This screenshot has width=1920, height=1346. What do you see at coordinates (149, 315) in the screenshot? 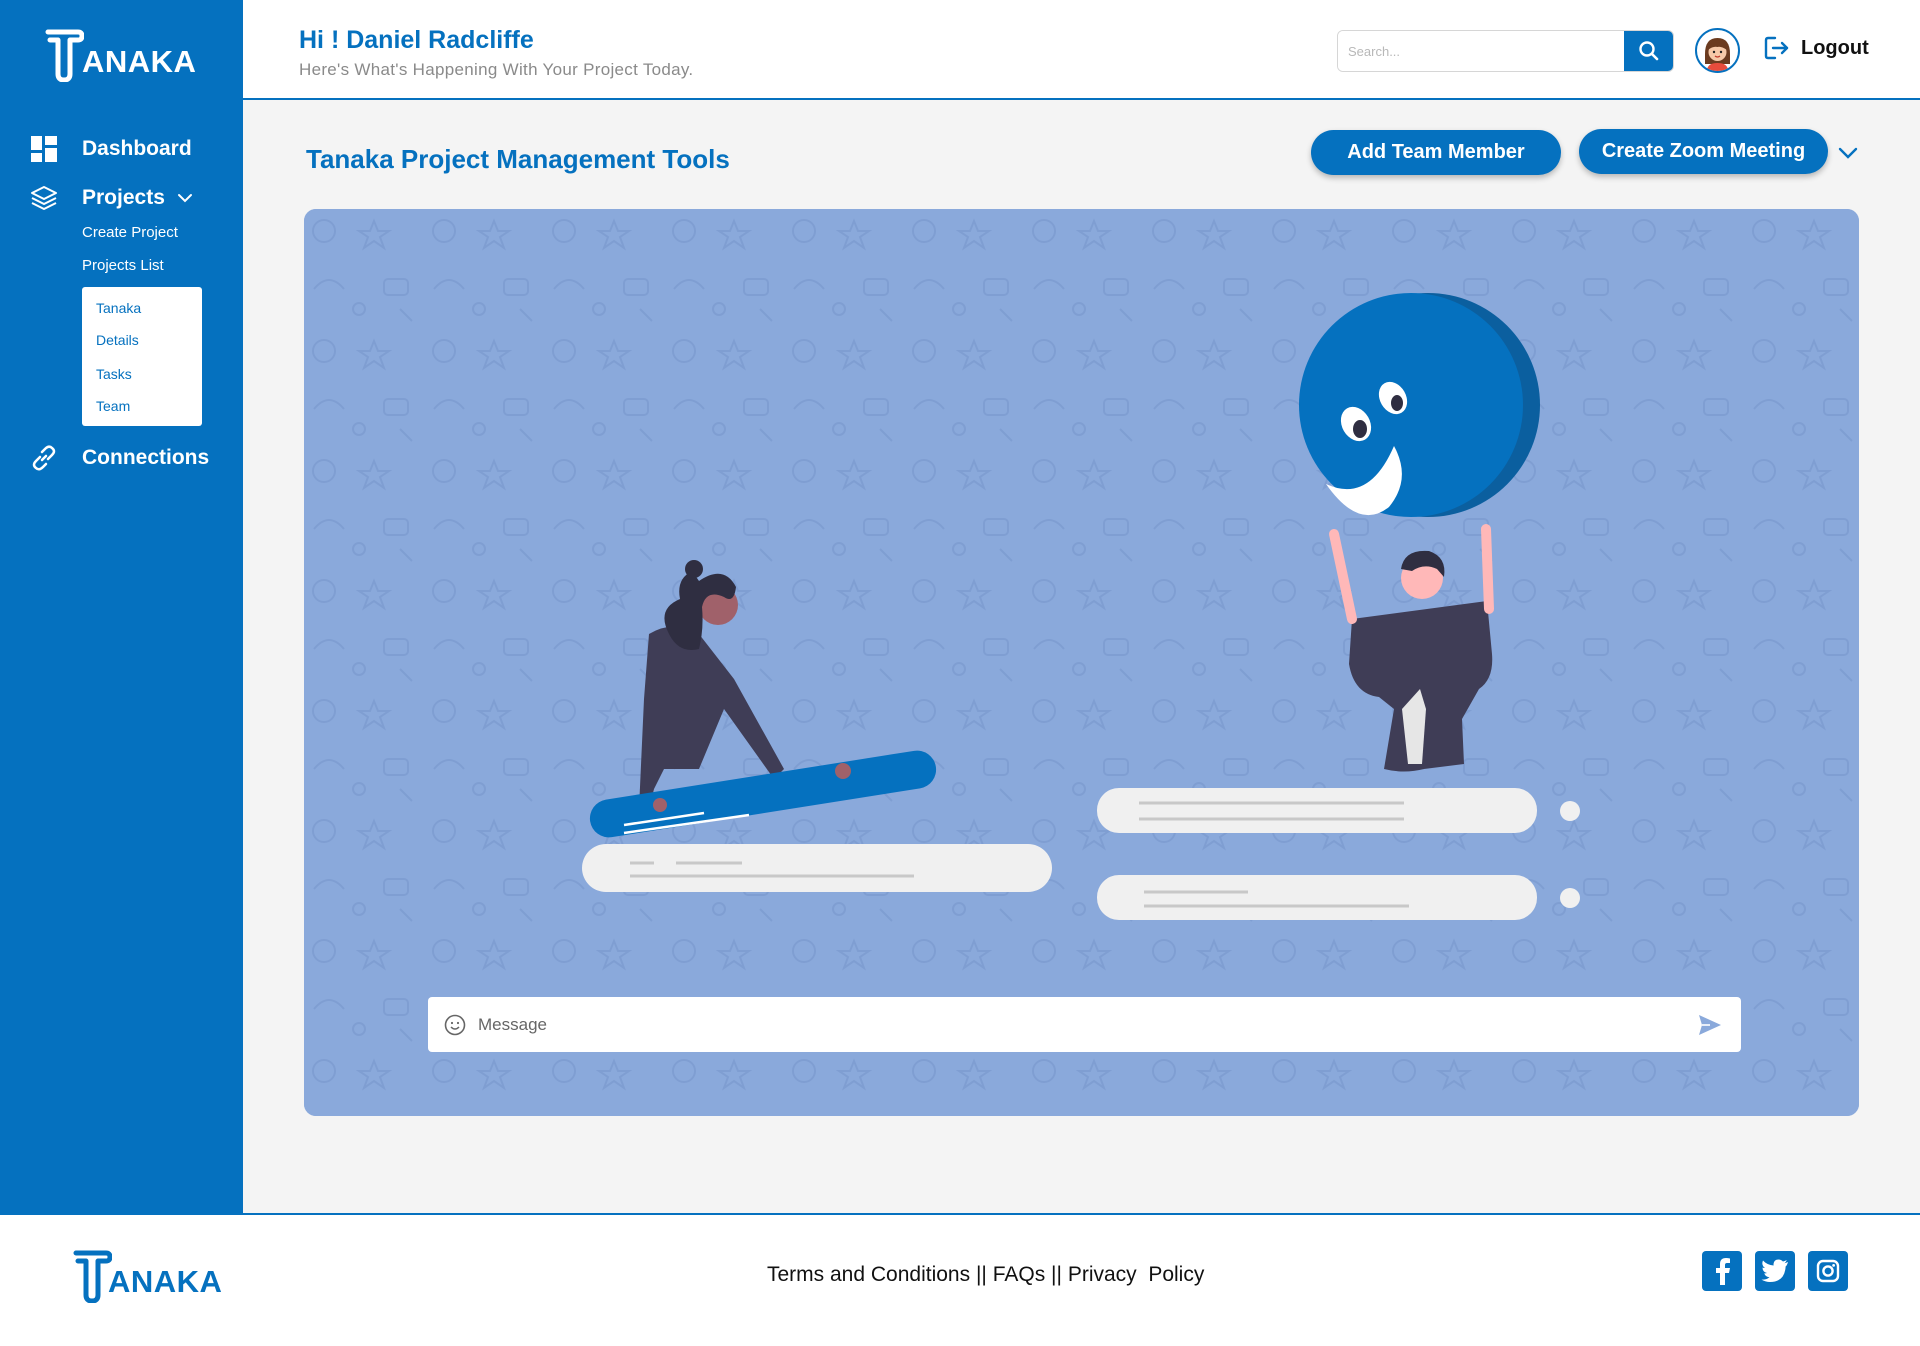
I see `project-menu-tanaka: Tanaka` at bounding box center [149, 315].